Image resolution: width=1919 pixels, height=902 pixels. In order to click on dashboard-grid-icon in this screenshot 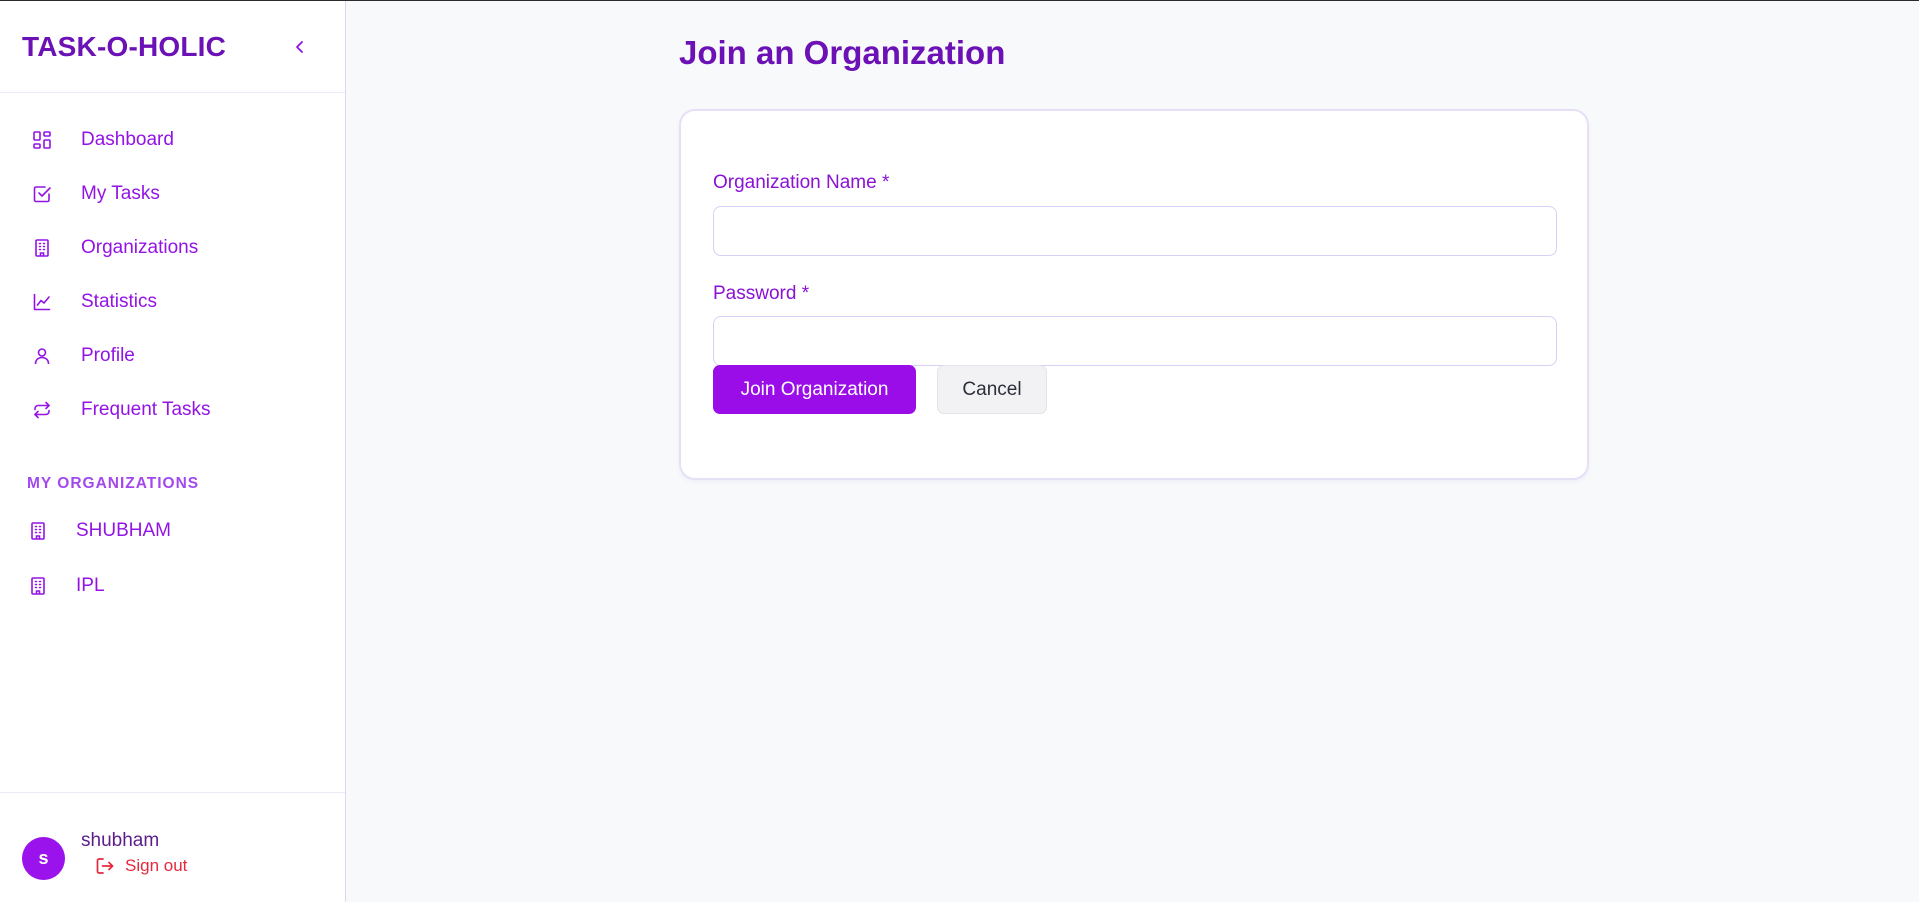, I will do `click(42, 140)`.